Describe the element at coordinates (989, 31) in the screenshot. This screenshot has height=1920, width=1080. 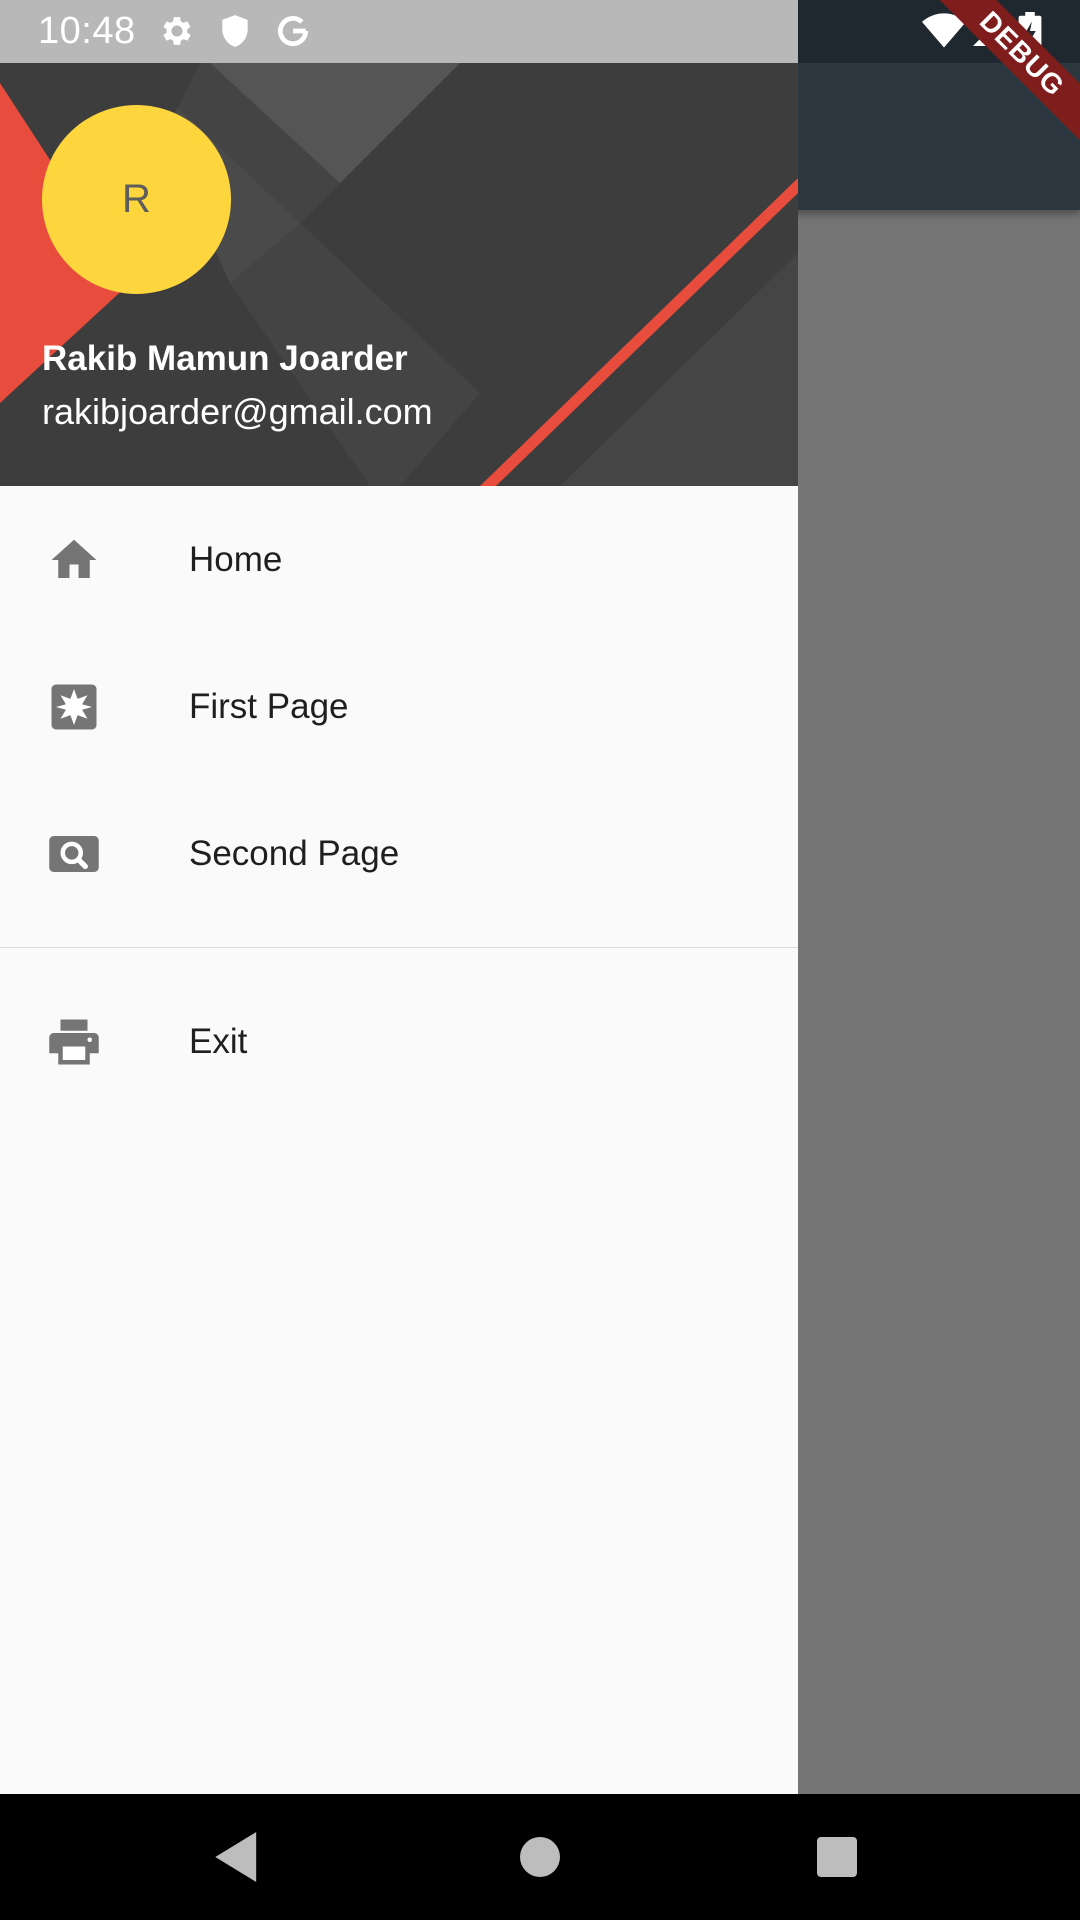
I see `signal-icon` at that location.